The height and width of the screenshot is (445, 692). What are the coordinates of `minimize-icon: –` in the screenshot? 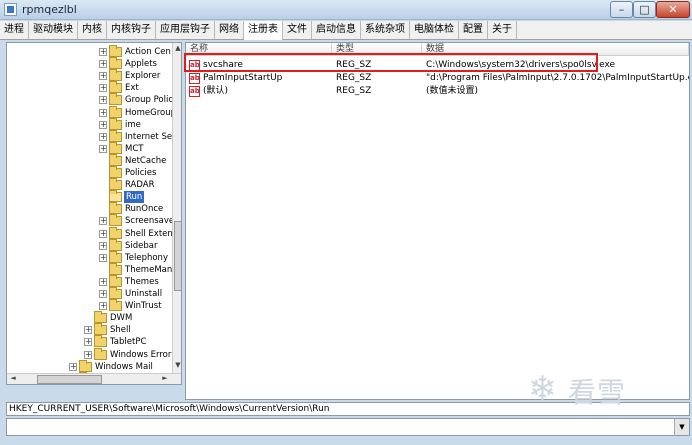 It's located at (621, 9).